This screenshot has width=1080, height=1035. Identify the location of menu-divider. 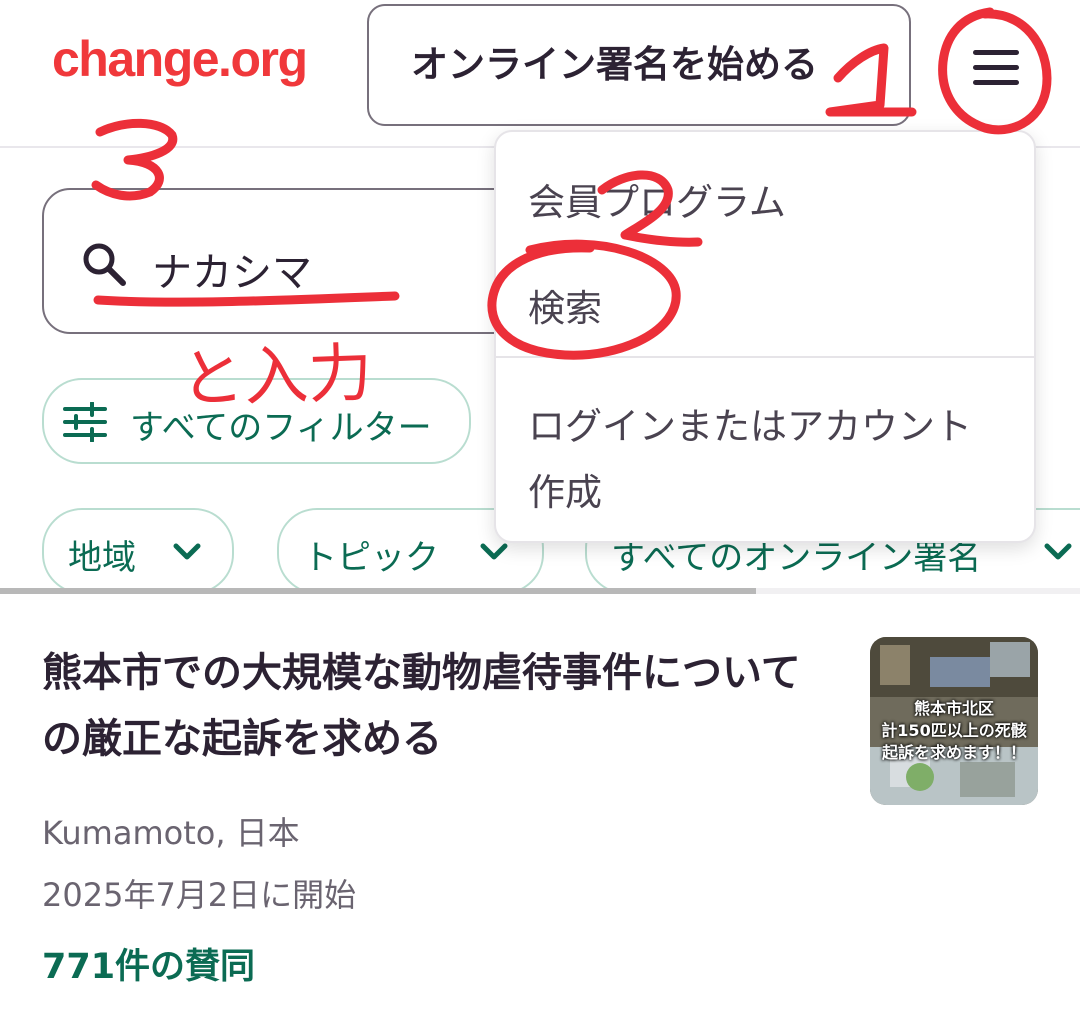
(765, 357).